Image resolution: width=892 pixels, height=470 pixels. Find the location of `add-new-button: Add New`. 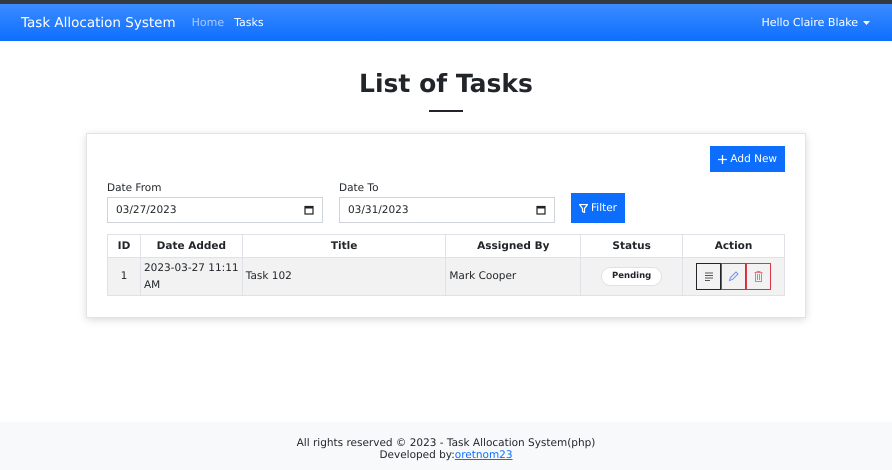

add-new-button: Add New is located at coordinates (747, 159).